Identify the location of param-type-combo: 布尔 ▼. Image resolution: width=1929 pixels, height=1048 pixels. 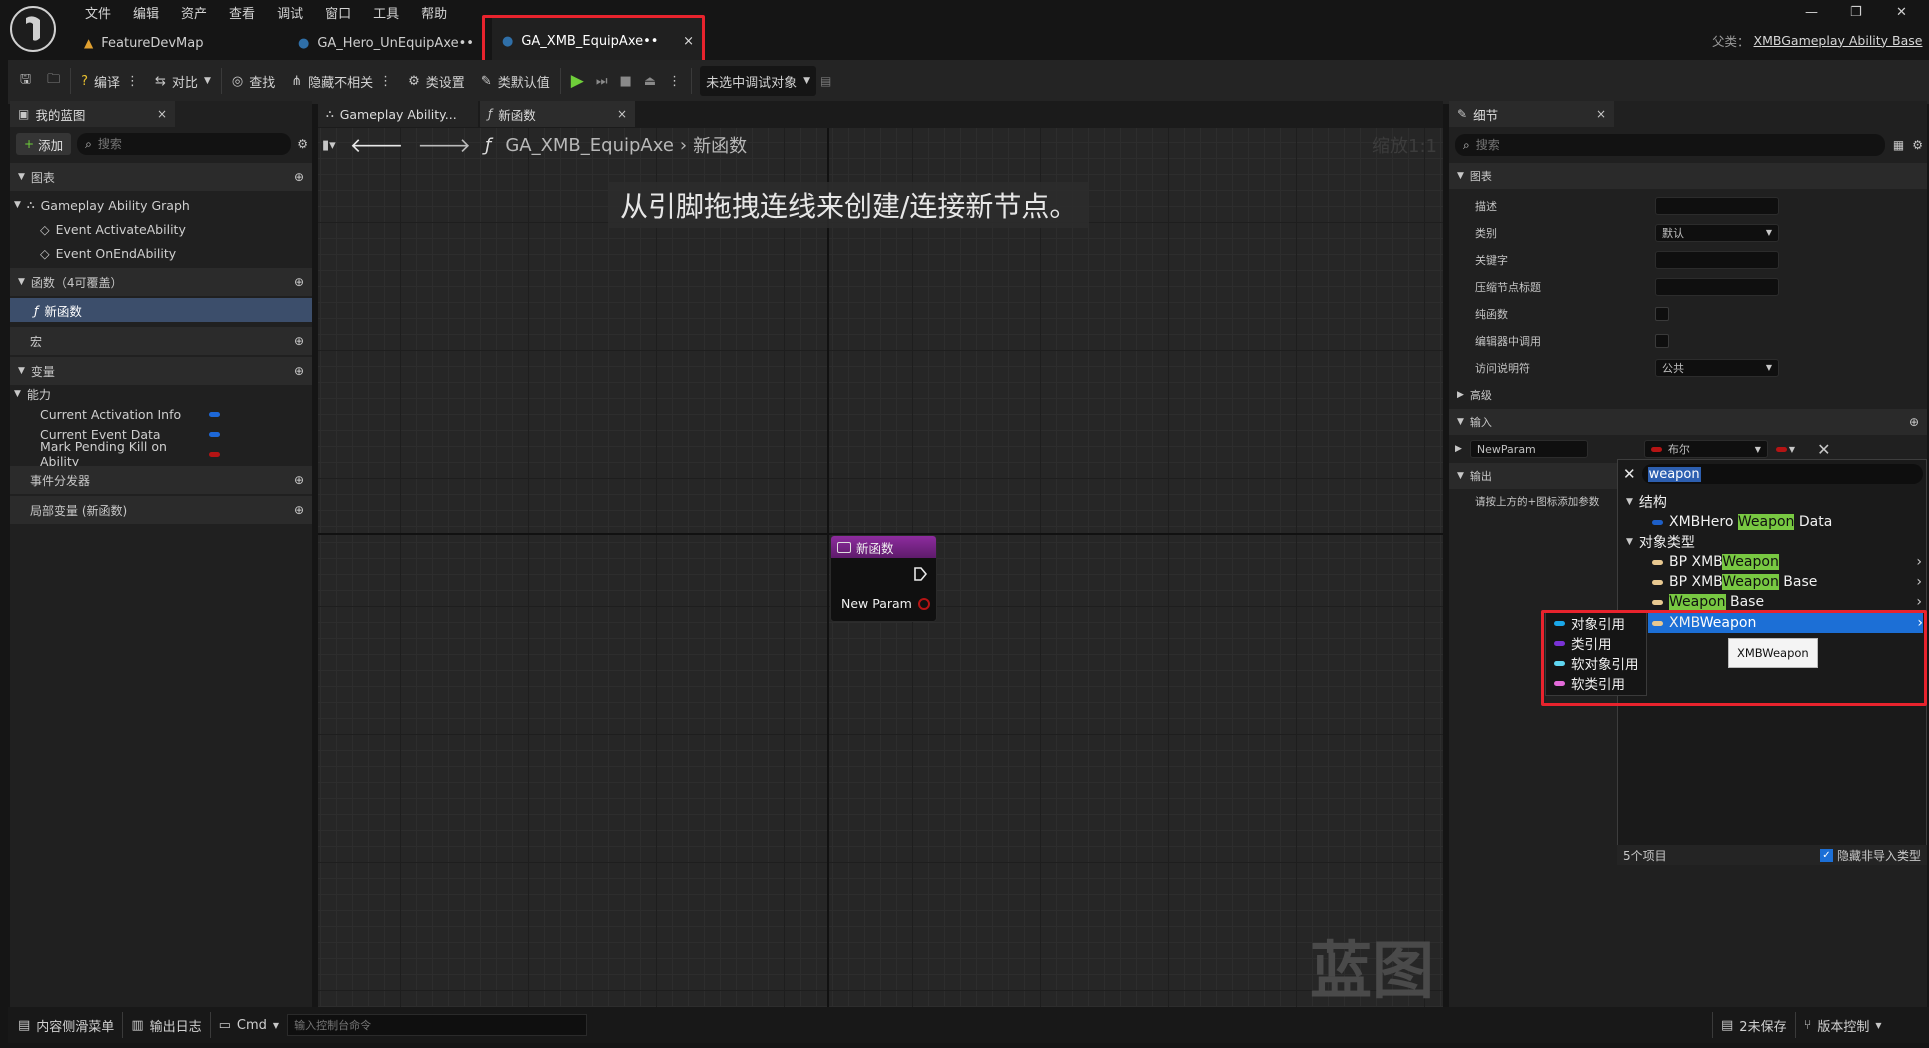
(1705, 449).